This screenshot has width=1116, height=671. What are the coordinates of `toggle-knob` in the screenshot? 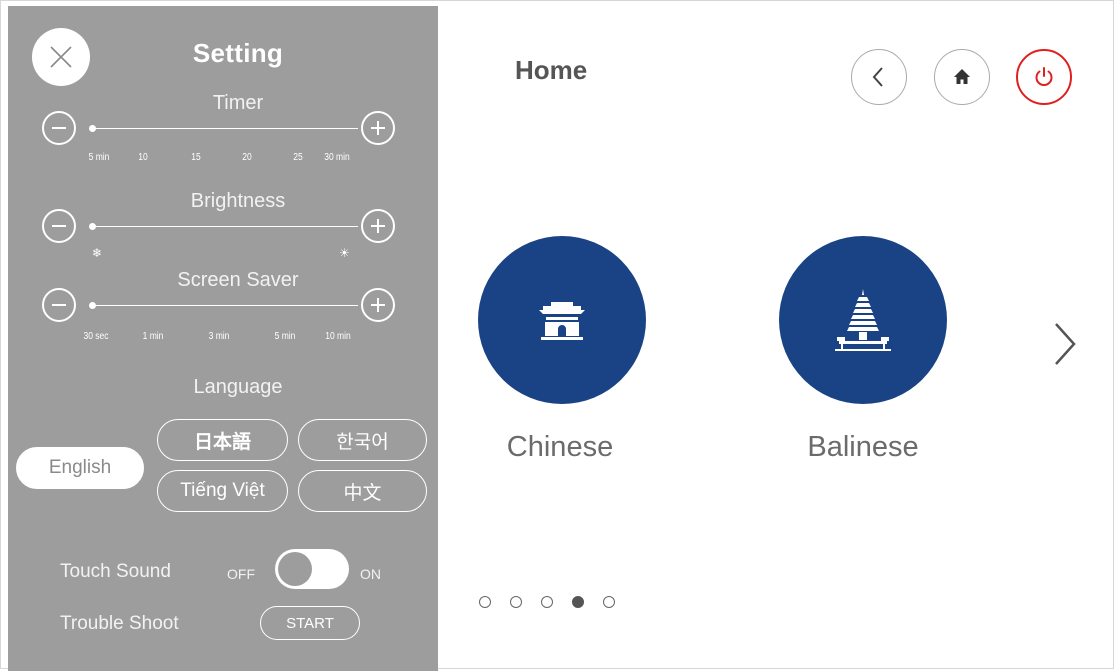 It's located at (295, 569).